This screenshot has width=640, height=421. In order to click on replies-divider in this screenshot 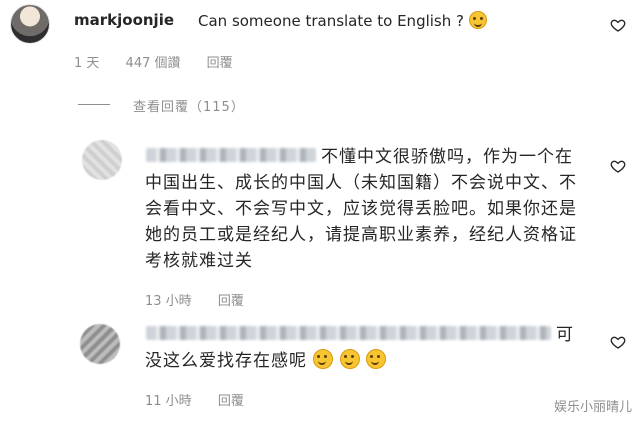, I will do `click(94, 104)`.